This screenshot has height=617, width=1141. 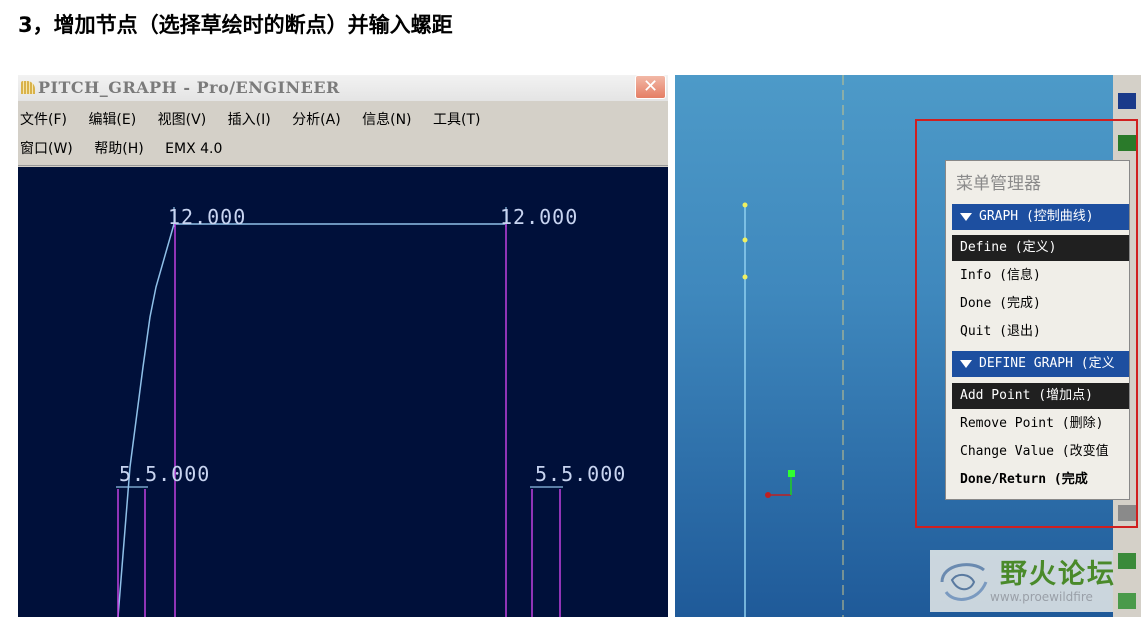 I want to click on close-icon: ✕, so click(x=650, y=87).